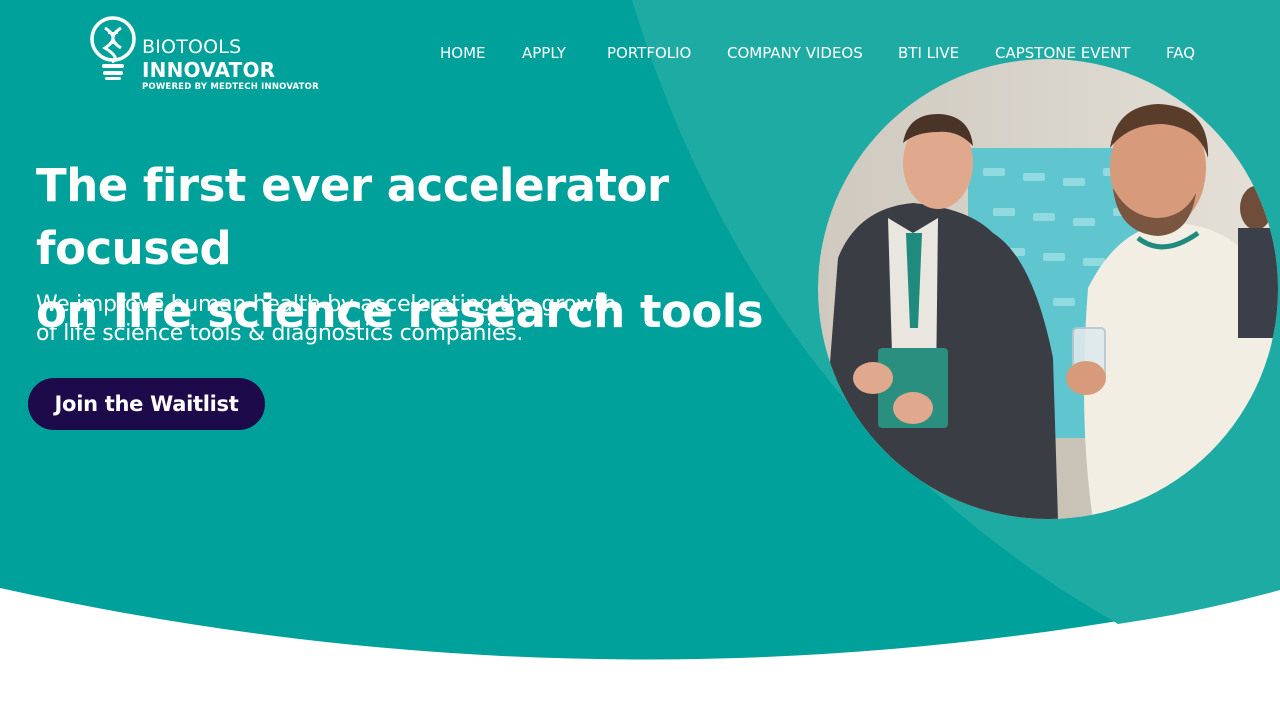 This screenshot has height=720, width=1280. Describe the element at coordinates (146, 404) in the screenshot. I see `join-waitlist-button: Join the Waitlist` at that location.